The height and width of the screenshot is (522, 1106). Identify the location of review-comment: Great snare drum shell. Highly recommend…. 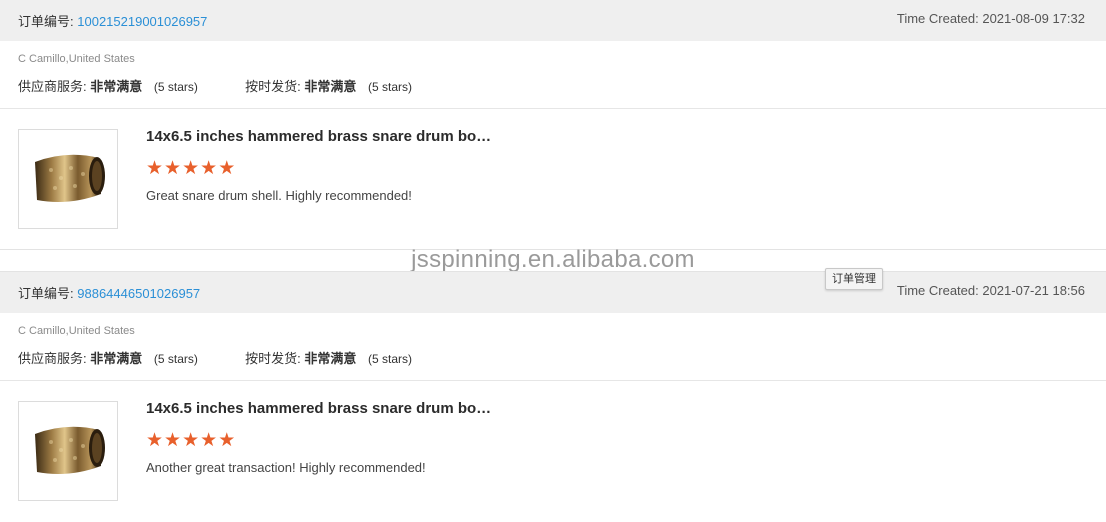
(279, 195).